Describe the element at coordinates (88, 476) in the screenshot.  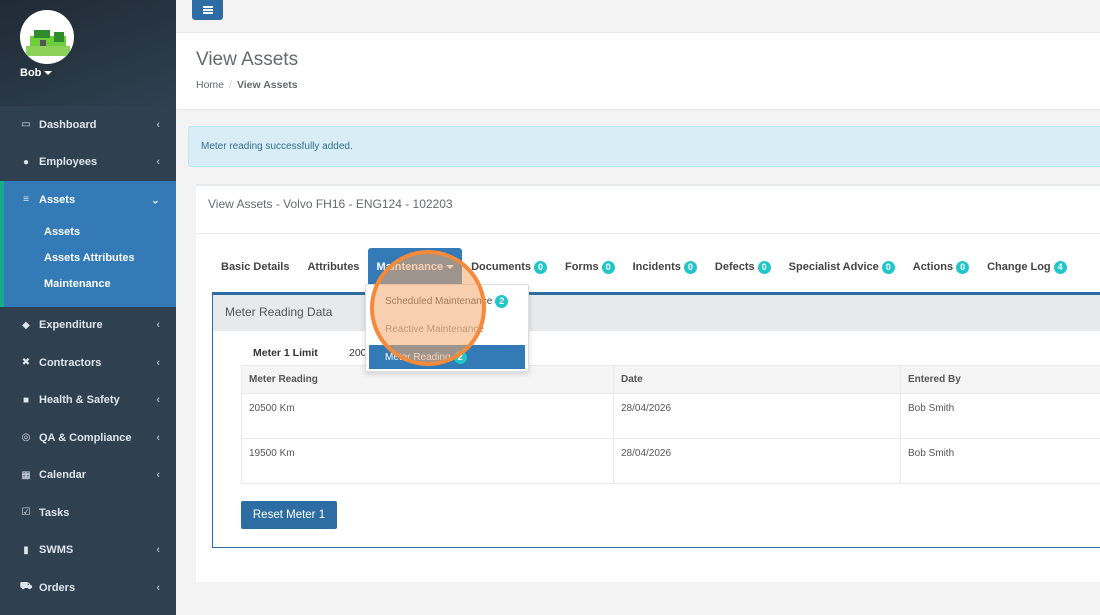
I see `sidebar-item-calendar: ▦ Calendar ‹` at that location.